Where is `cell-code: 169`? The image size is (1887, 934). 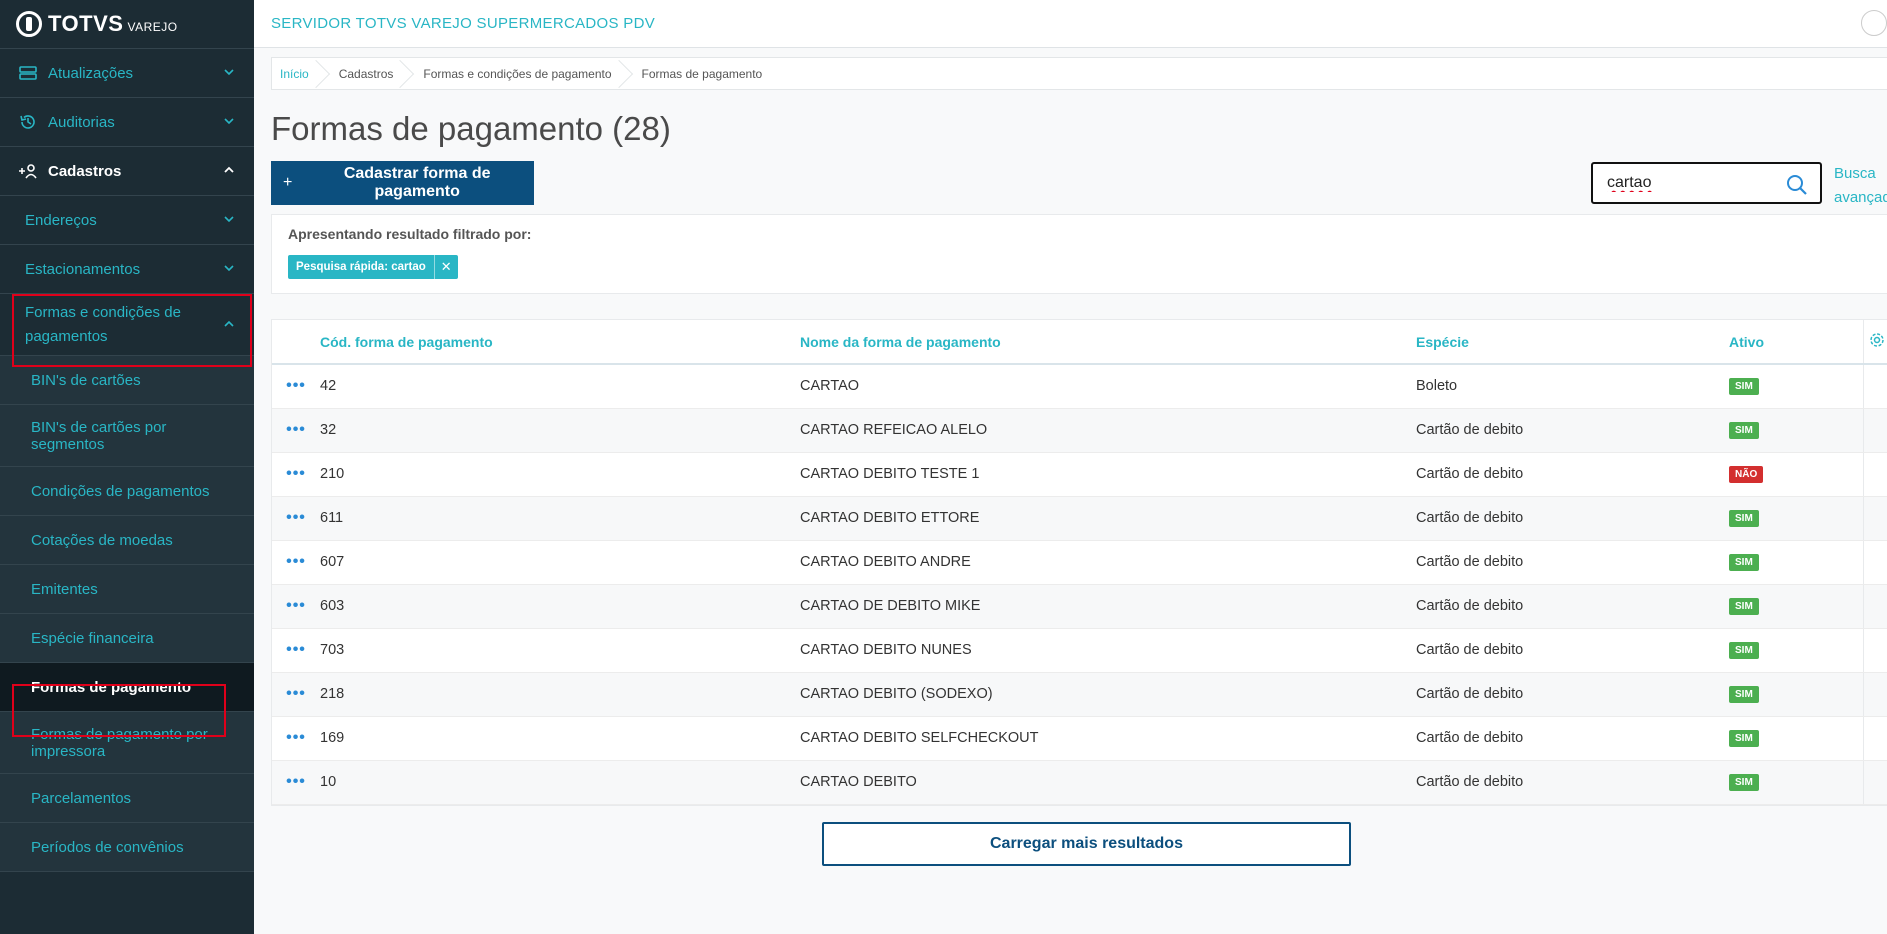 cell-code: 169 is located at coordinates (560, 738).